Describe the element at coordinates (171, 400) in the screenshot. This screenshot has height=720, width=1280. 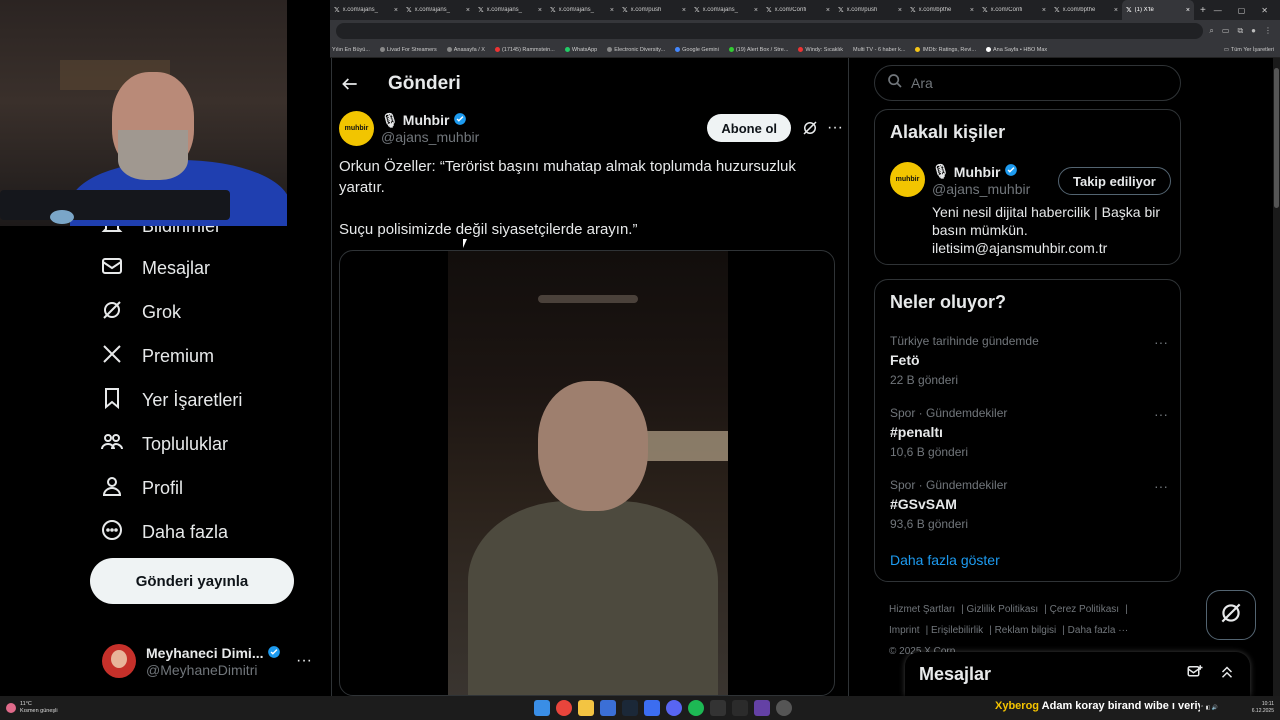
I see `nav-item-bookmarks: Yer İşaretleri` at that location.